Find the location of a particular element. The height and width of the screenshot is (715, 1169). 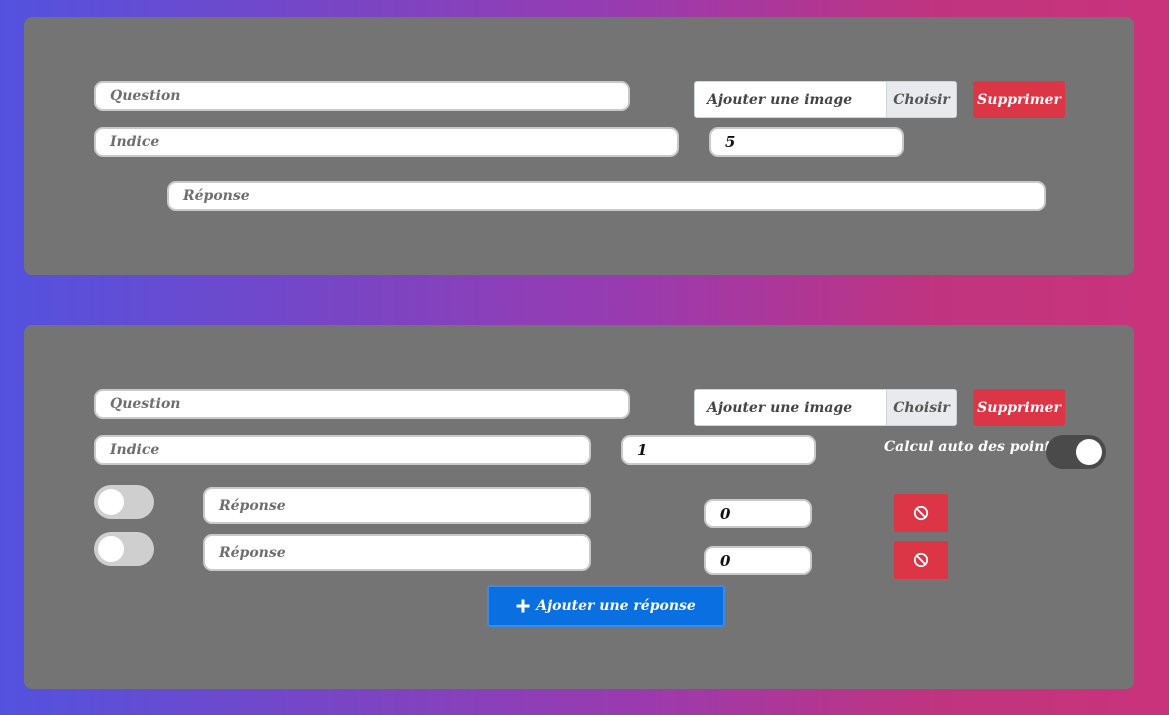

points-input: 1 is located at coordinates (718, 450).